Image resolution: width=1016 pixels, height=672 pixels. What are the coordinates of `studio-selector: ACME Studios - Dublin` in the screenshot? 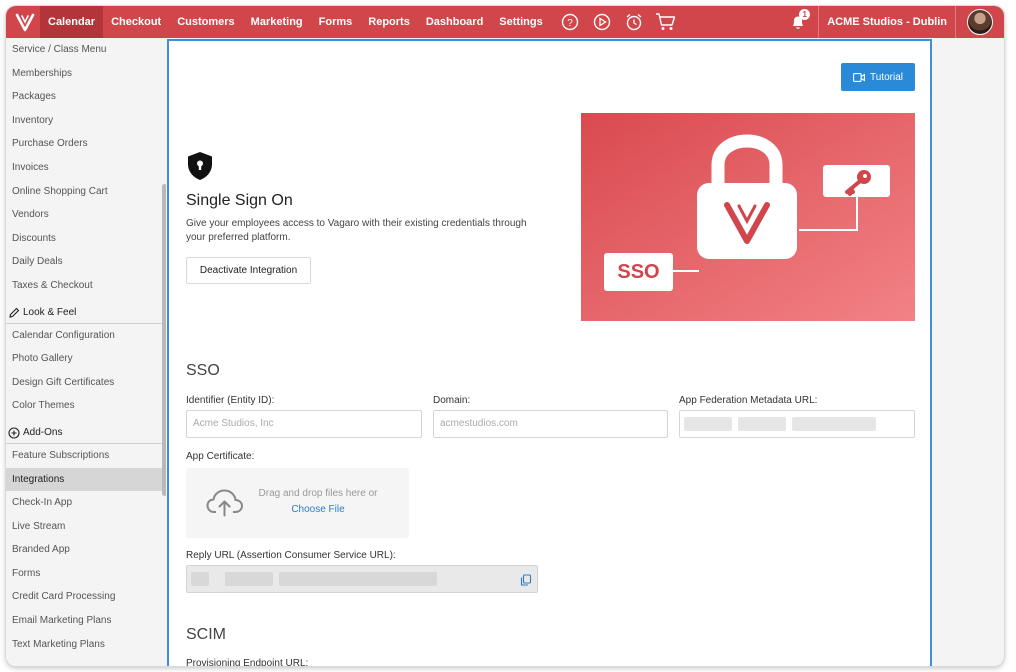 It's located at (887, 22).